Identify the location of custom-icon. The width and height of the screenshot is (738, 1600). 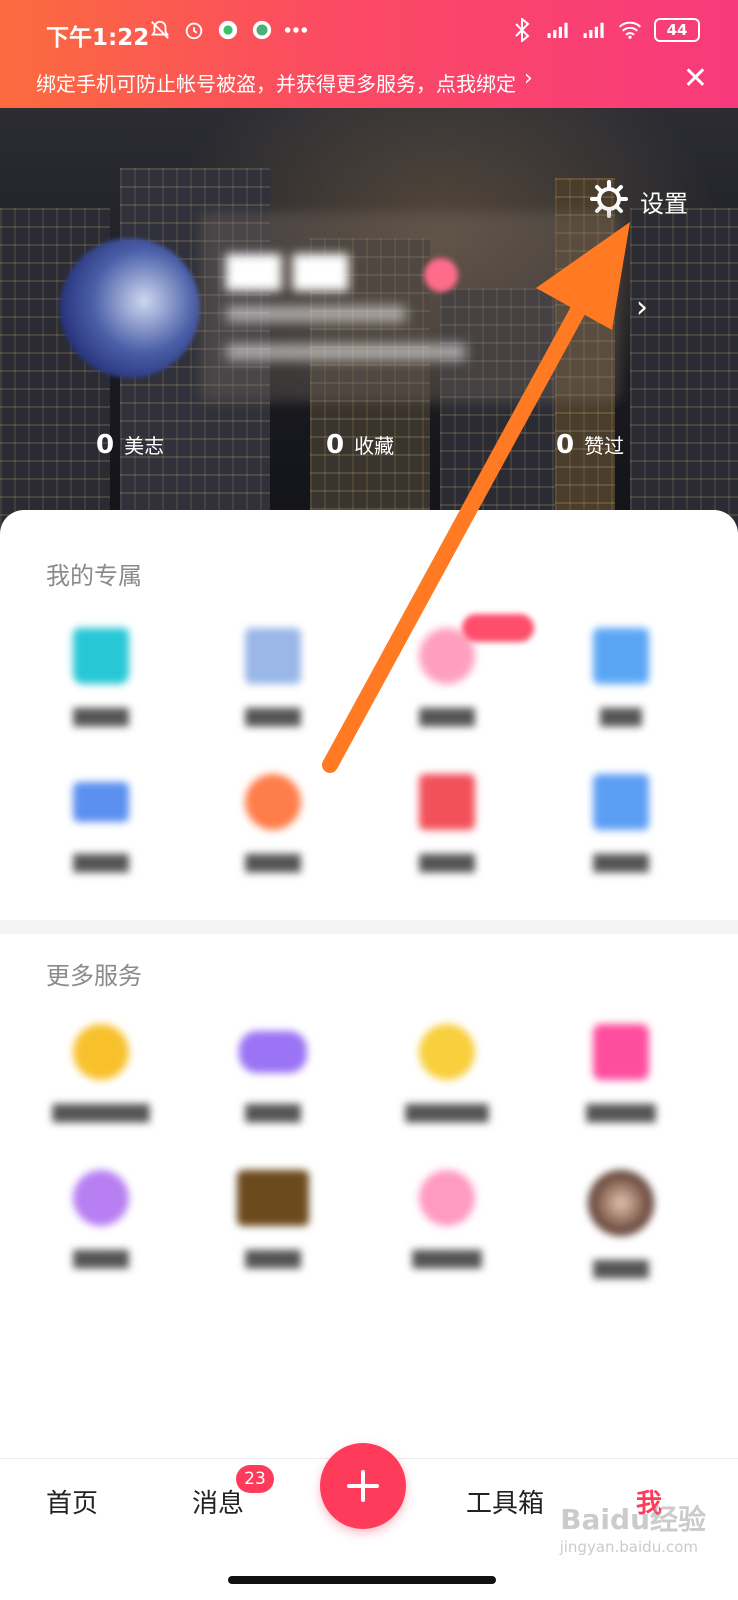
(273, 802).